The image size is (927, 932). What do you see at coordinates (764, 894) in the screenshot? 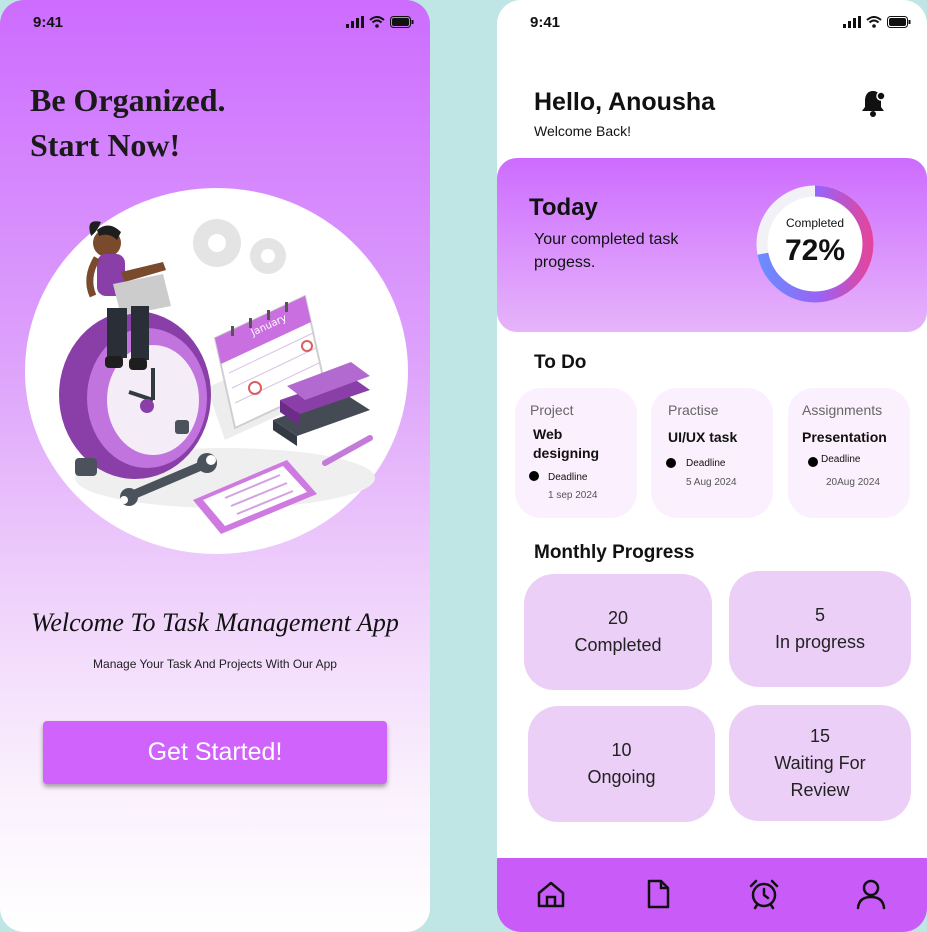
I see `alarm-icon` at bounding box center [764, 894].